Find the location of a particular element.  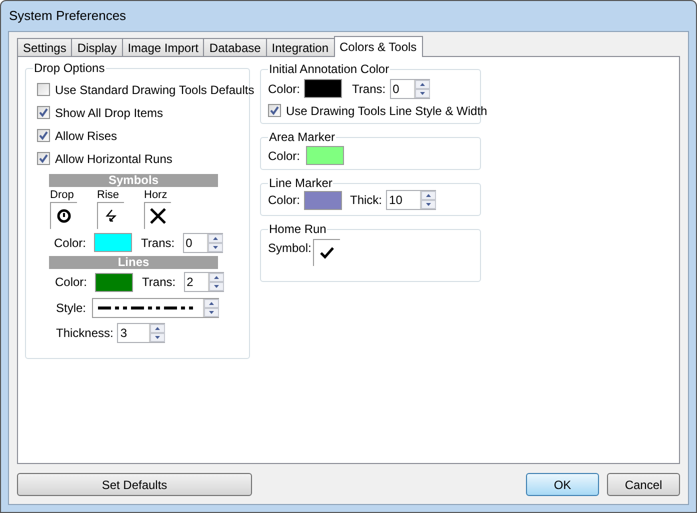

symbol-label: Rise is located at coordinates (108, 195).